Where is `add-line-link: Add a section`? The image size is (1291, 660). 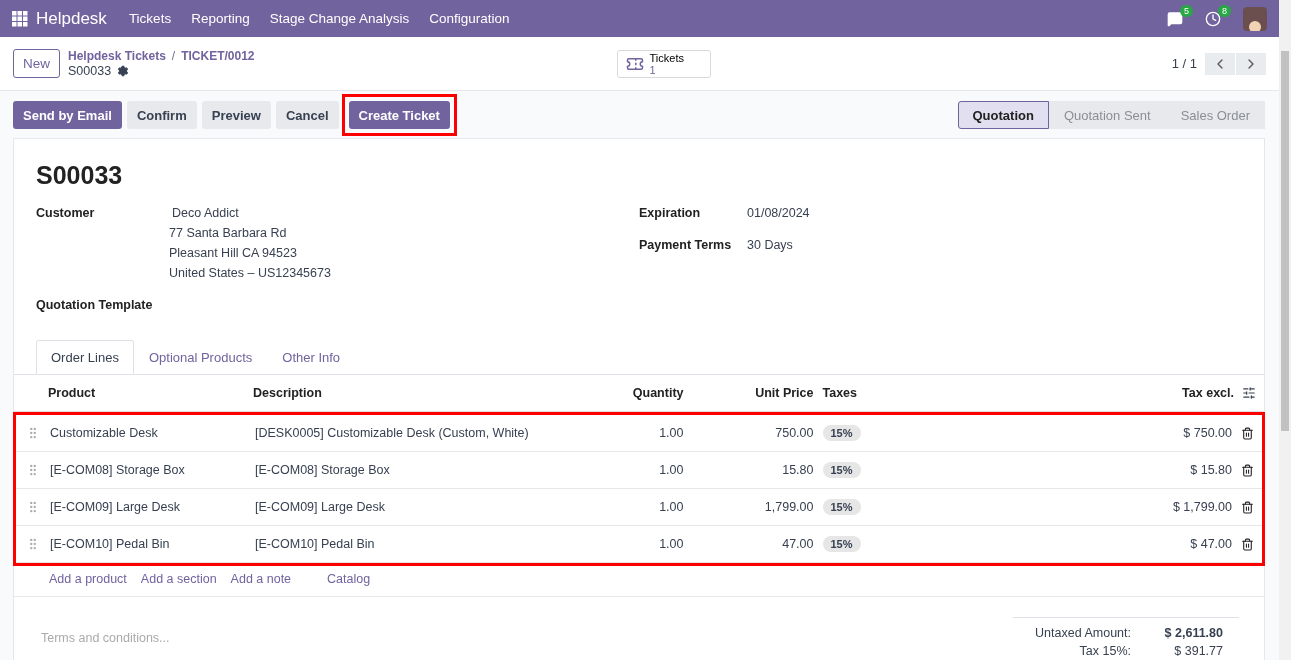 add-line-link: Add a section is located at coordinates (178, 579).